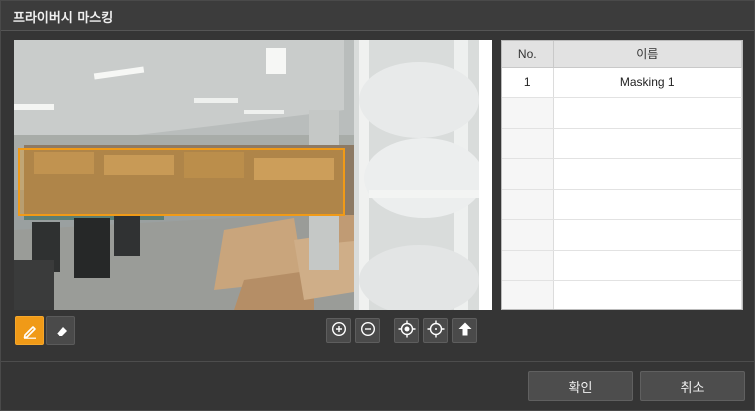 Image resolution: width=755 pixels, height=411 pixels. What do you see at coordinates (377, 361) in the screenshot?
I see `footer-divider` at bounding box center [377, 361].